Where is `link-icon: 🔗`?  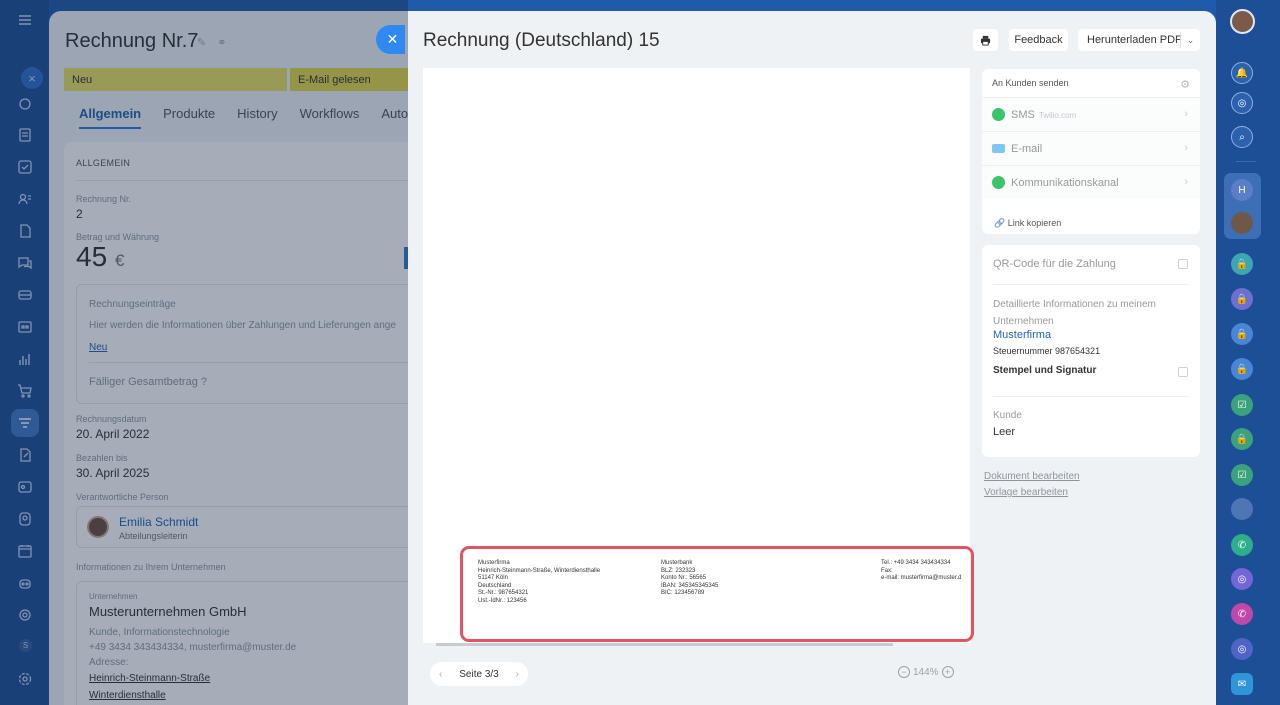
link-icon: 🔗 is located at coordinates (1000, 223).